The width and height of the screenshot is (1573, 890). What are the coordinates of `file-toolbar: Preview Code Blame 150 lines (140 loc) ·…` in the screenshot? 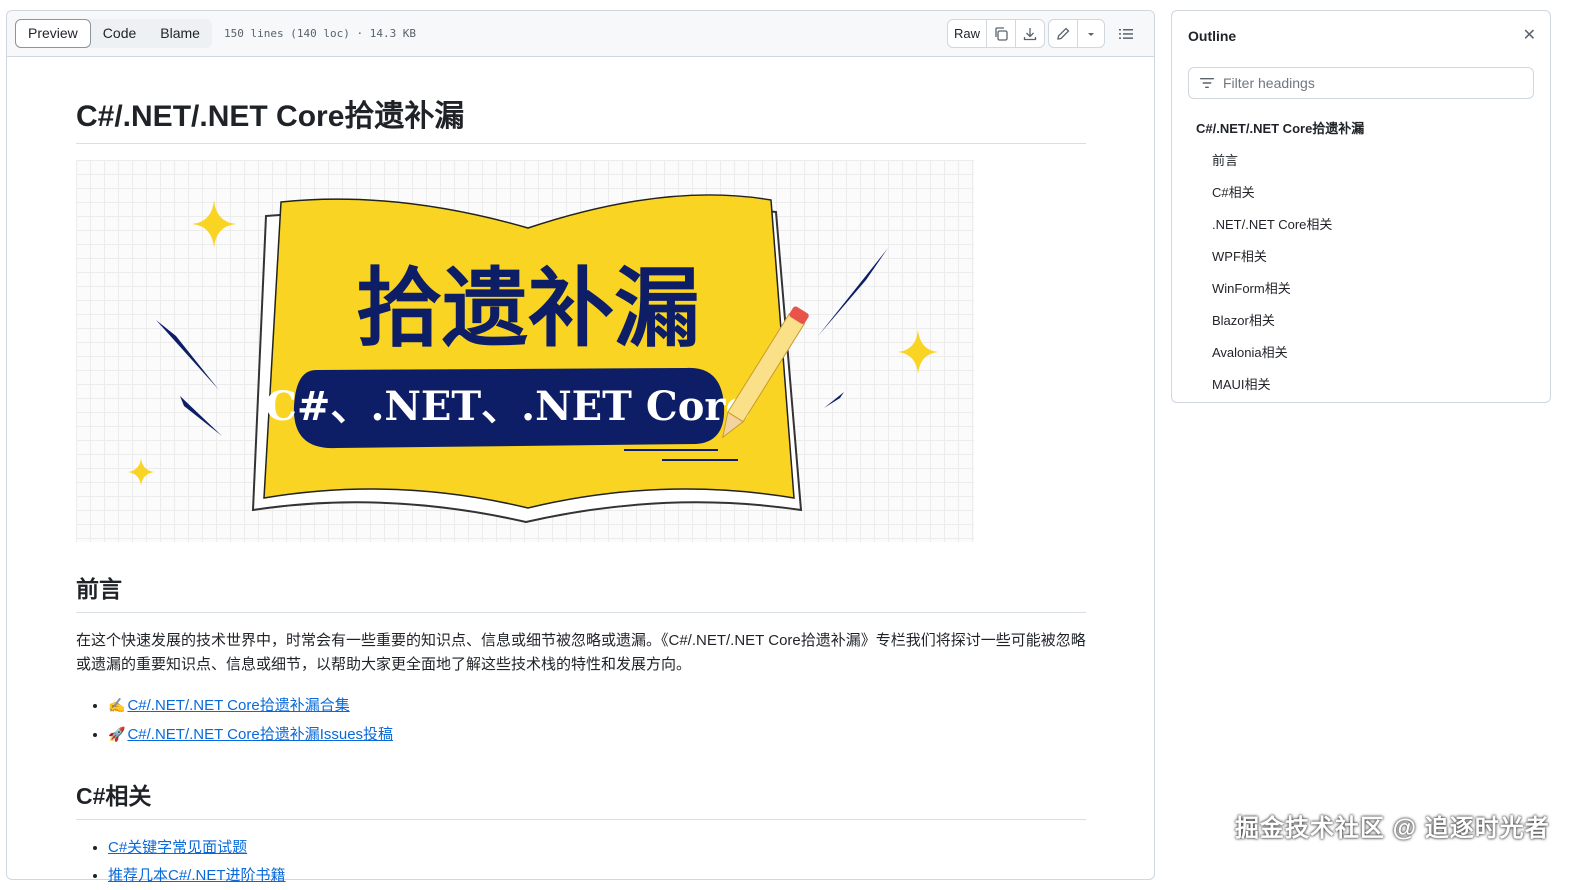 It's located at (580, 34).